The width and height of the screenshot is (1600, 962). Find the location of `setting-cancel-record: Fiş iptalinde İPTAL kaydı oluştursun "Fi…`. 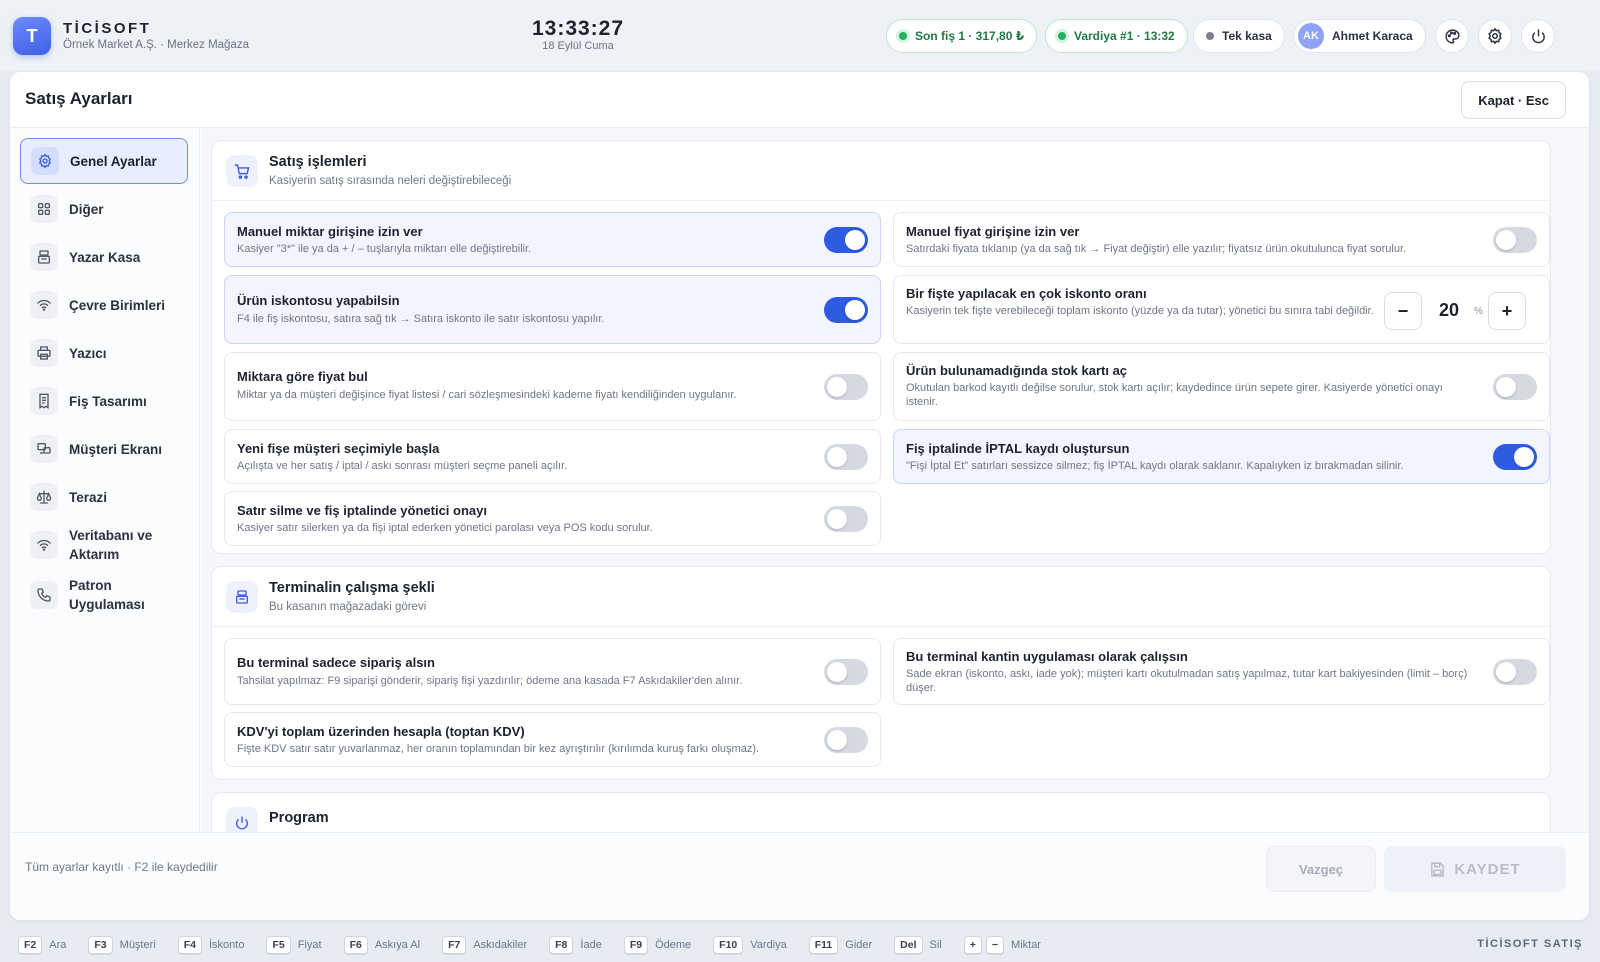

setting-cancel-record: Fiş iptalinde İPTAL kaydı oluştursun "Fi… is located at coordinates (1221, 456).